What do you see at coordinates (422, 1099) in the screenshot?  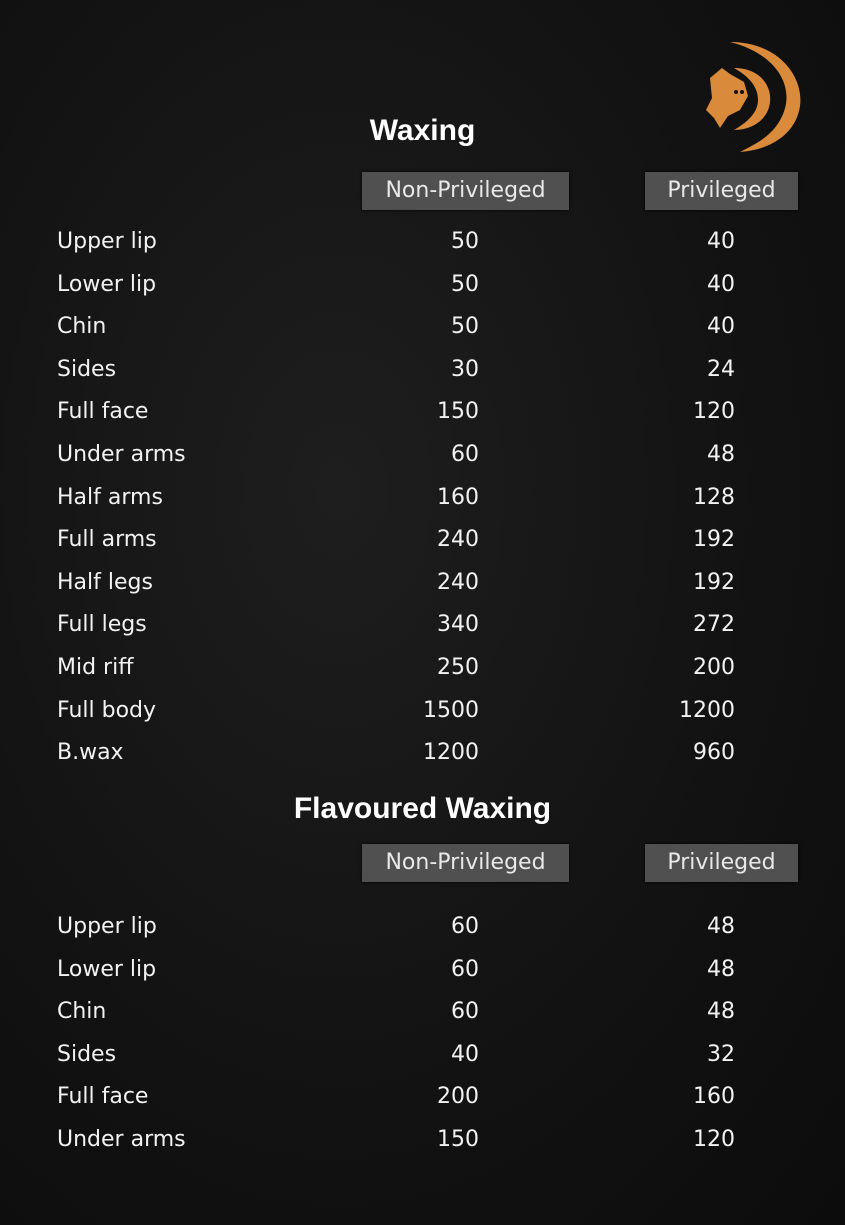 I see `price-row: Full face 200 160` at bounding box center [422, 1099].